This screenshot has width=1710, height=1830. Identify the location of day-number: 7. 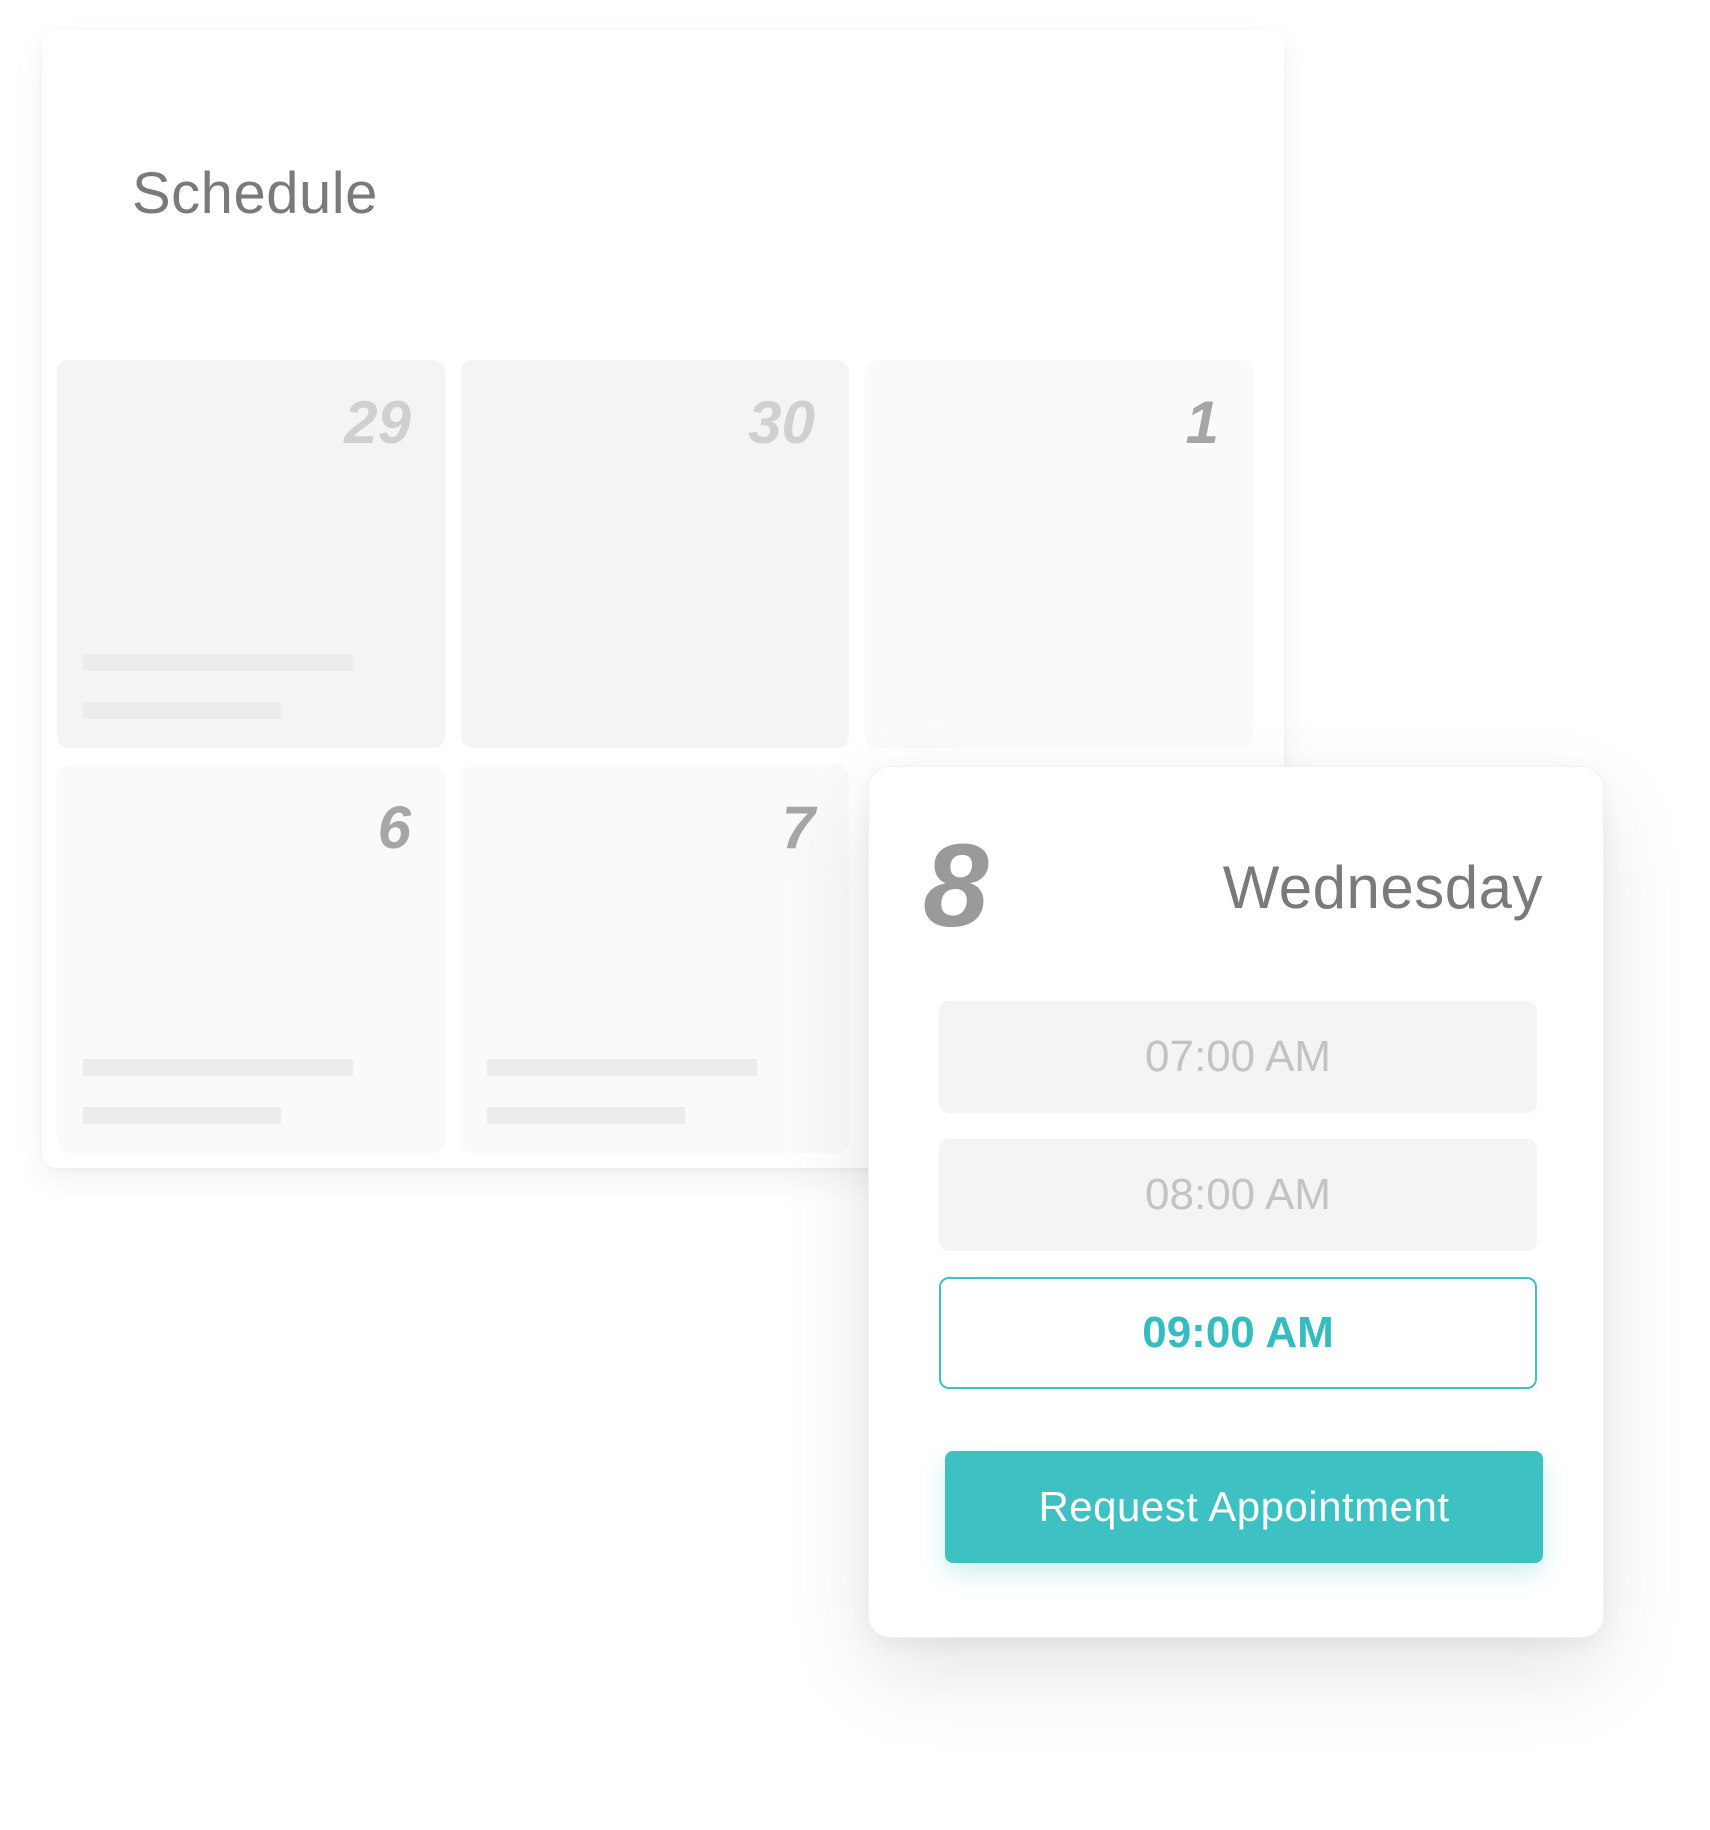
(798, 827).